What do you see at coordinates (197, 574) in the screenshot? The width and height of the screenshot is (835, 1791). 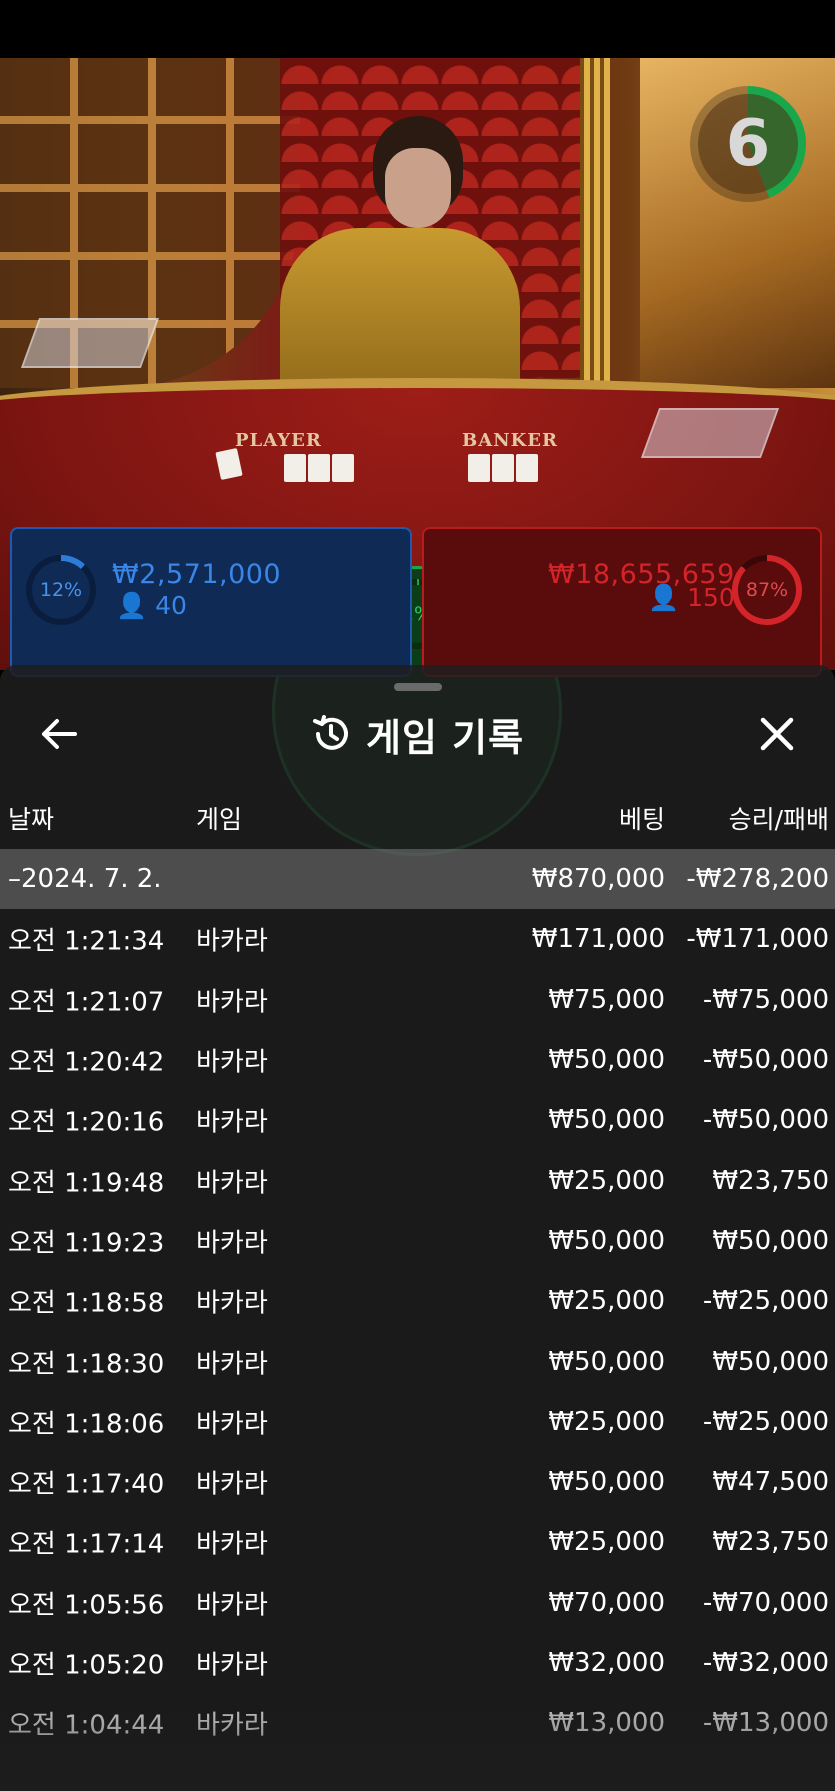 I see `player-bet-amount: ₩2,571,000` at bounding box center [197, 574].